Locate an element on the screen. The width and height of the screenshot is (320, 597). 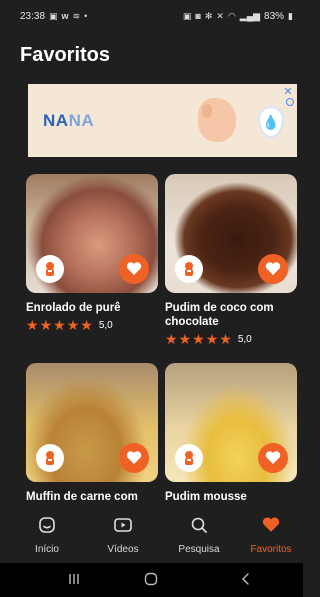
nav-item-favoritos: Favoritos is located at coordinates (271, 535).